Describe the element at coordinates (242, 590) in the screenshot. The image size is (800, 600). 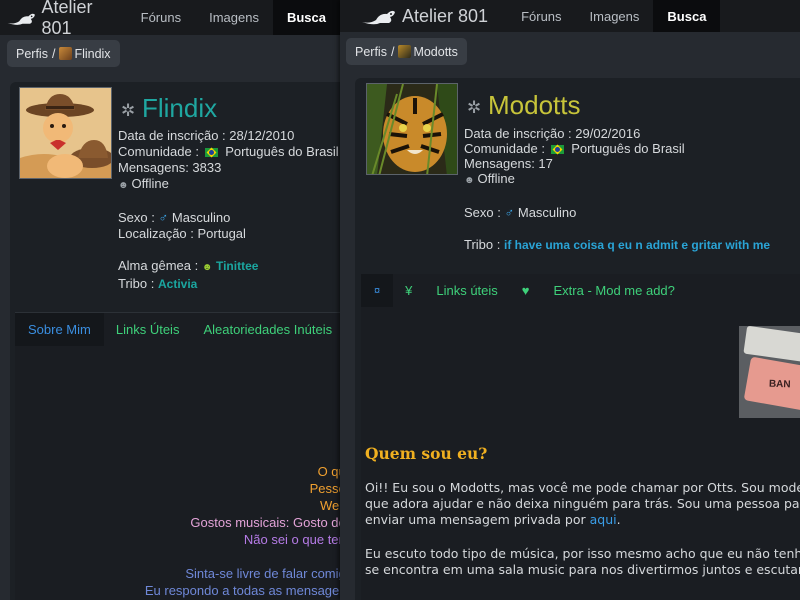
I see `bio-line: Eu respondo a todas as mensagens` at that location.